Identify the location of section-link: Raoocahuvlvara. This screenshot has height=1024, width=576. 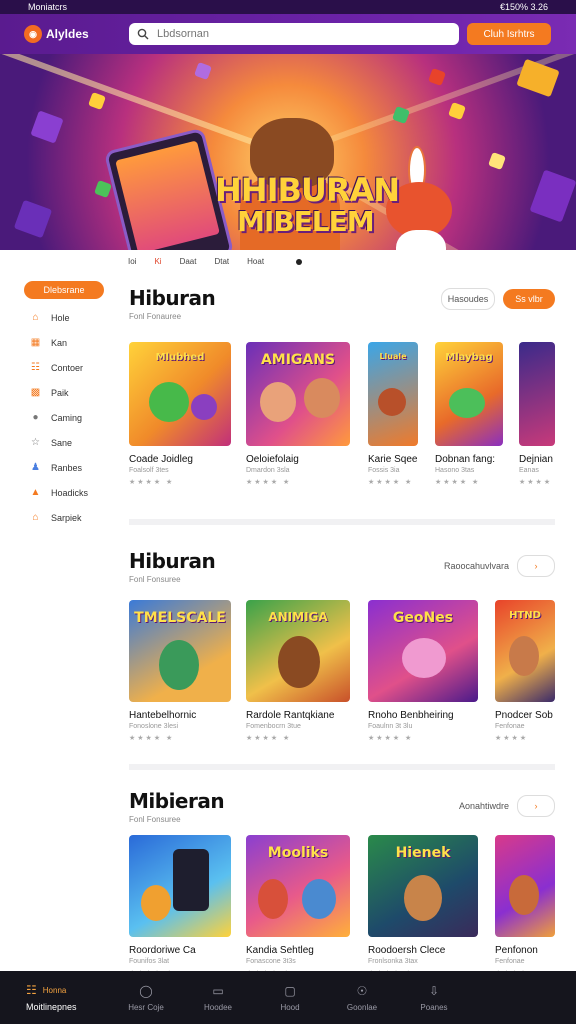
(476, 566).